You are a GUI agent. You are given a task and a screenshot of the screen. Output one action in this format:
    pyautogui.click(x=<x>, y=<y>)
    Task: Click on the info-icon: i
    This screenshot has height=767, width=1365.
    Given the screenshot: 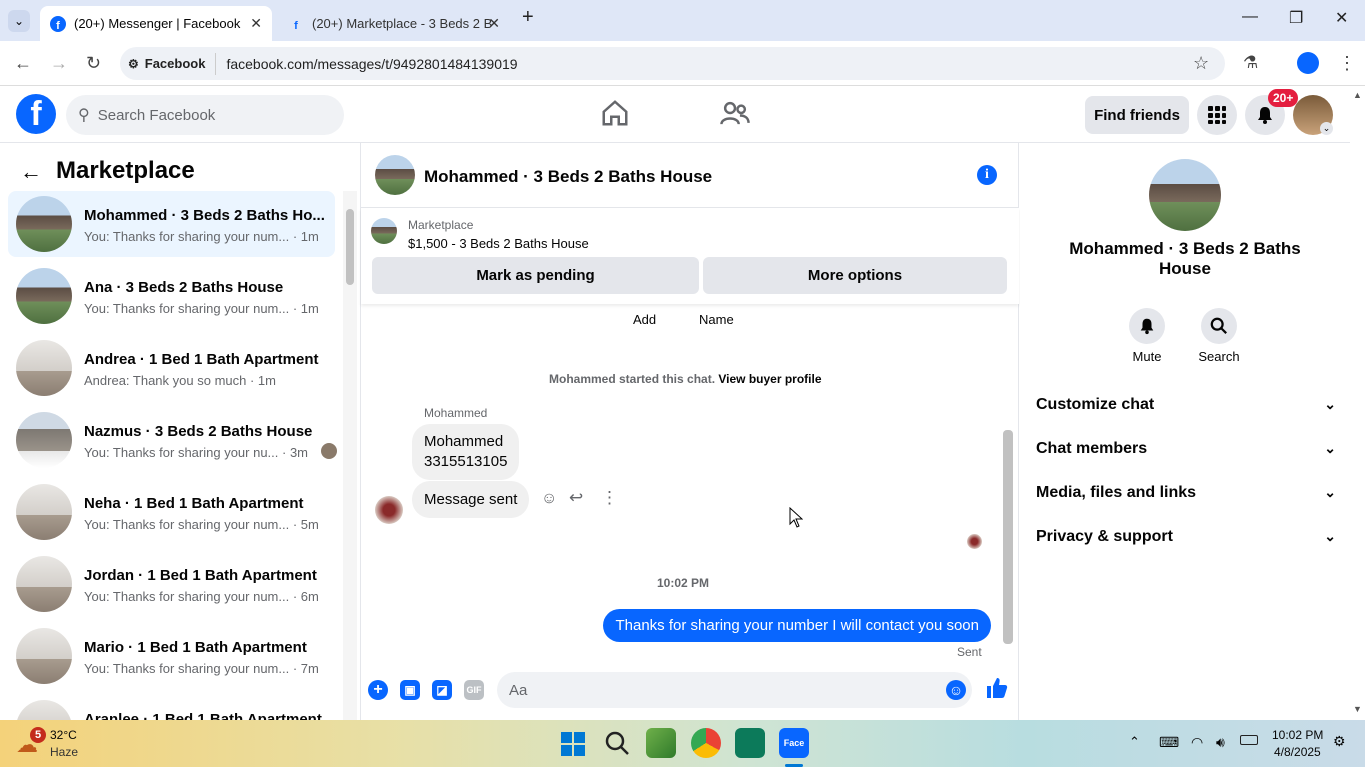 What is the action you would take?
    pyautogui.click(x=987, y=175)
    